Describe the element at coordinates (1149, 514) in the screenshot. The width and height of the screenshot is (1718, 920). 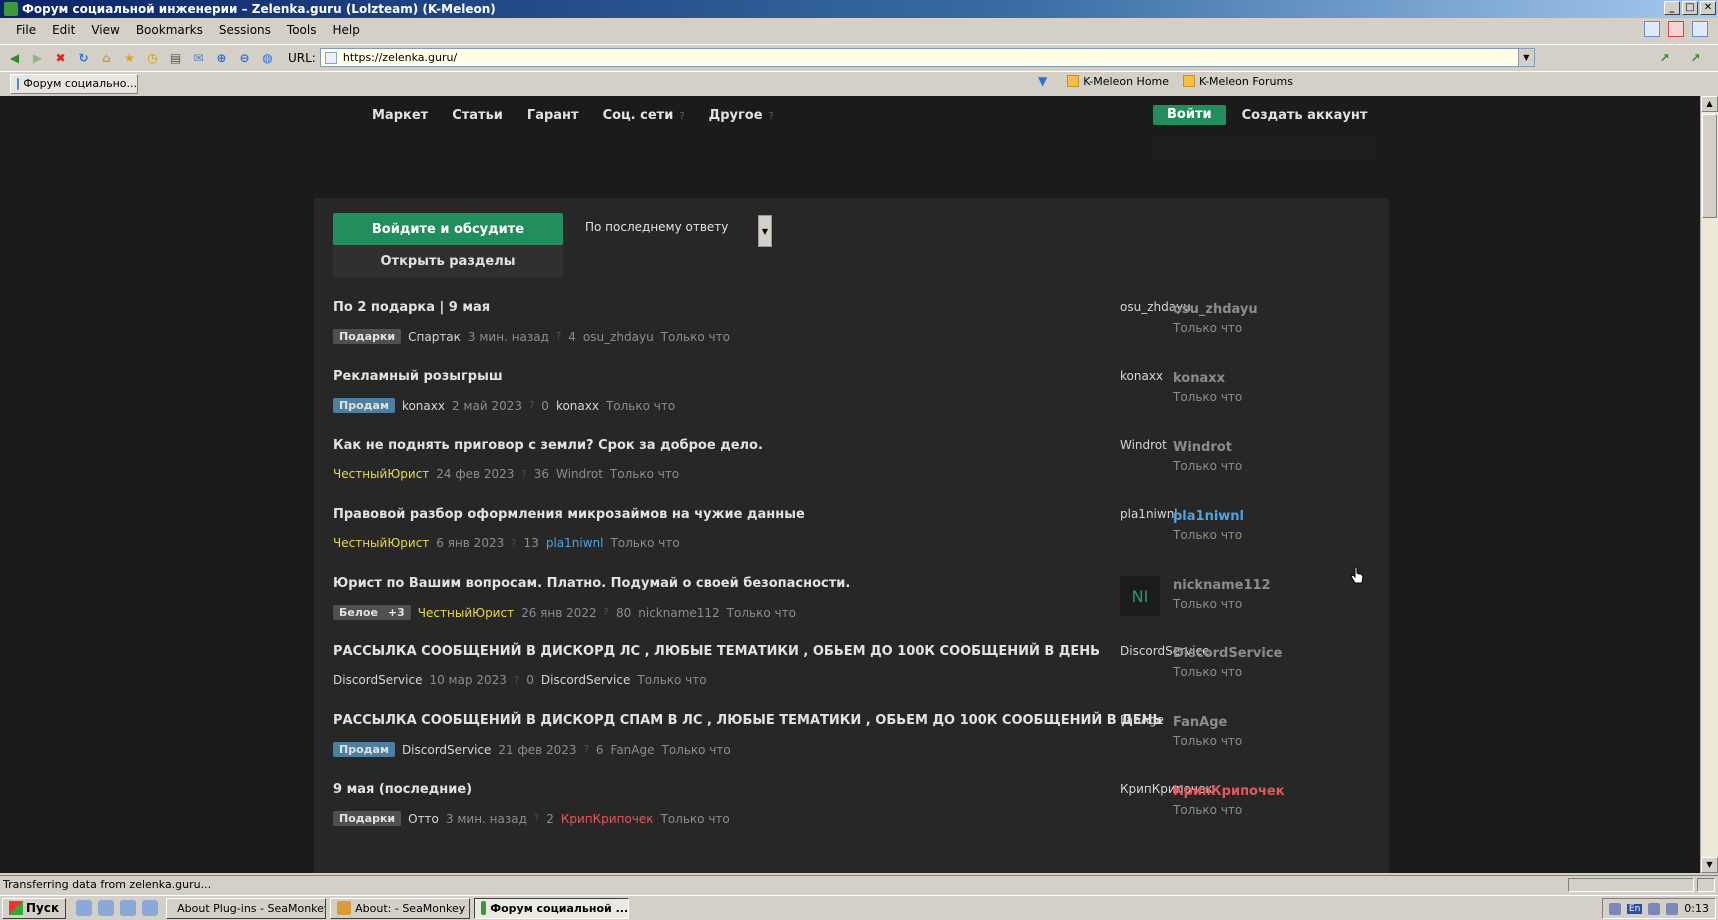
I see `avatar: pla1niwnl` at that location.